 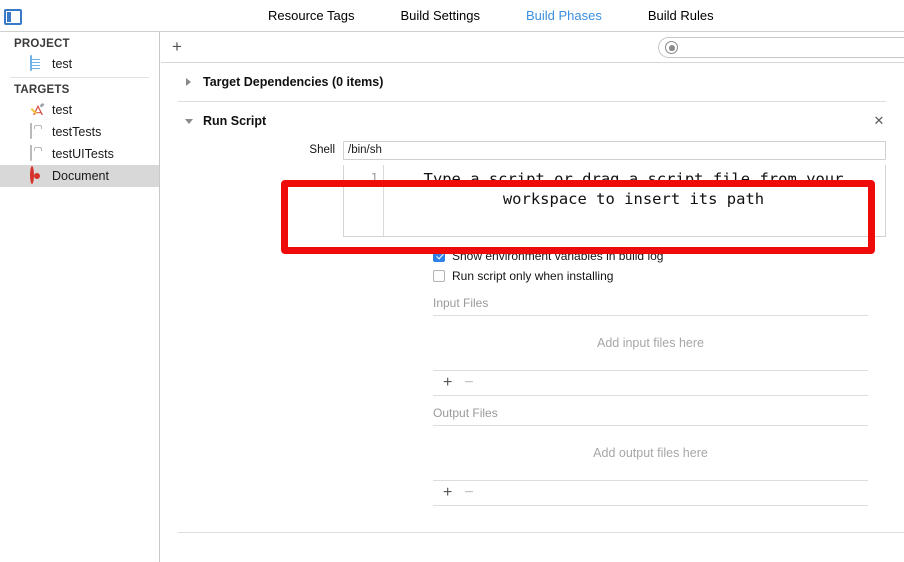 I want to click on input-files-header: Input Files, so click(x=461, y=303).